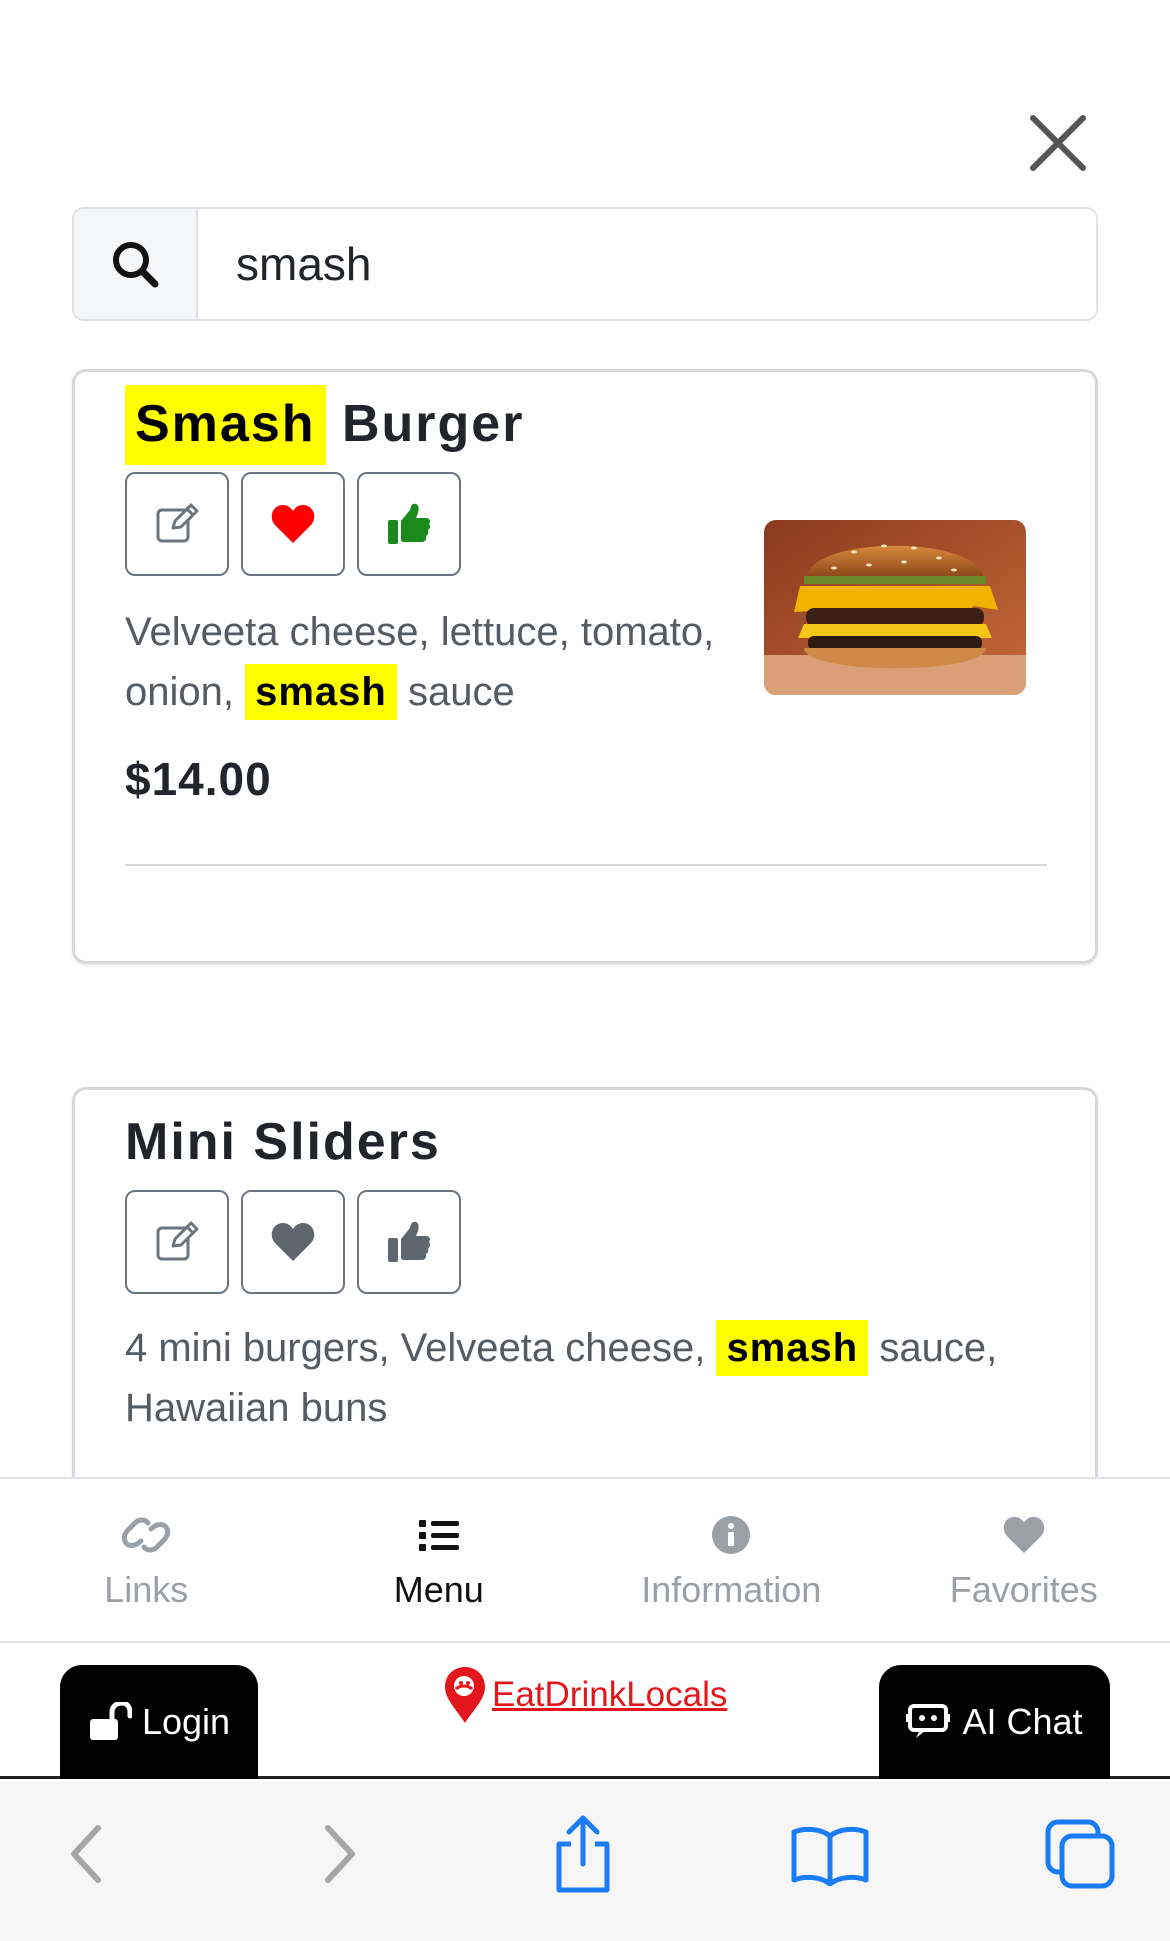  Describe the element at coordinates (186, 1721) in the screenshot. I see `login-label: Login` at that location.